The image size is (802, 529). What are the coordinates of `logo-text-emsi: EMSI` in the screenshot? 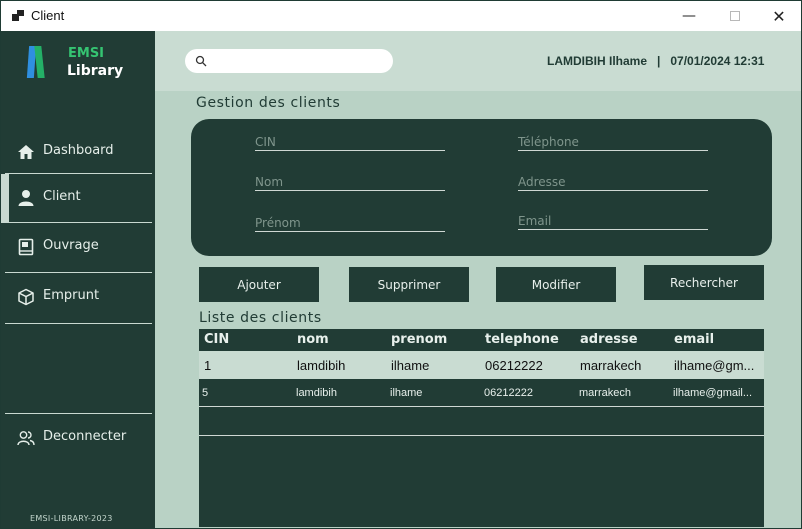 It's located at (86, 53).